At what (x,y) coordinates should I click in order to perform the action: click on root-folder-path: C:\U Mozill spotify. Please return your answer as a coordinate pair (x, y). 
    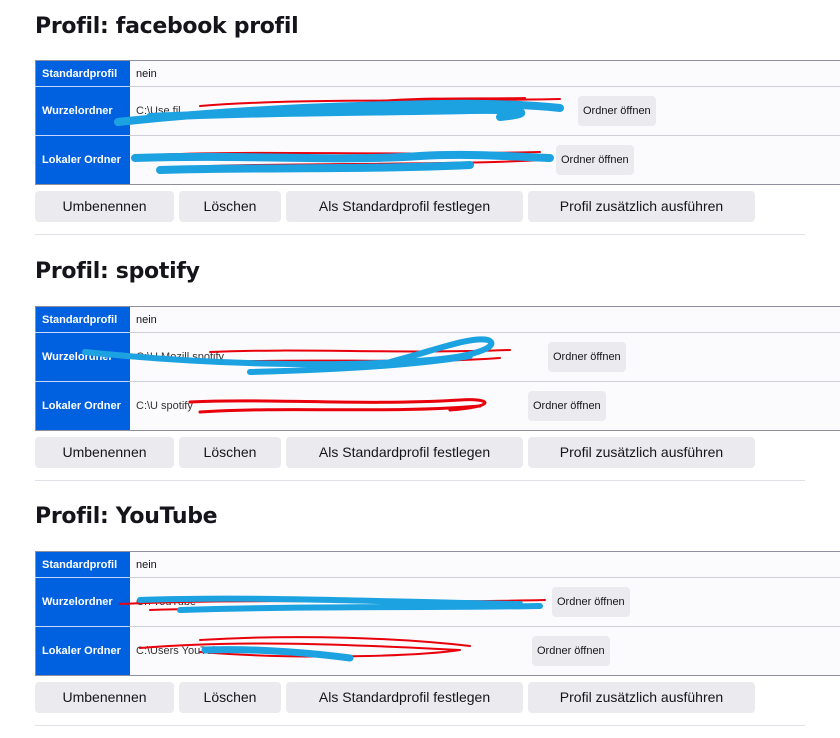
    Looking at the image, I should click on (180, 357).